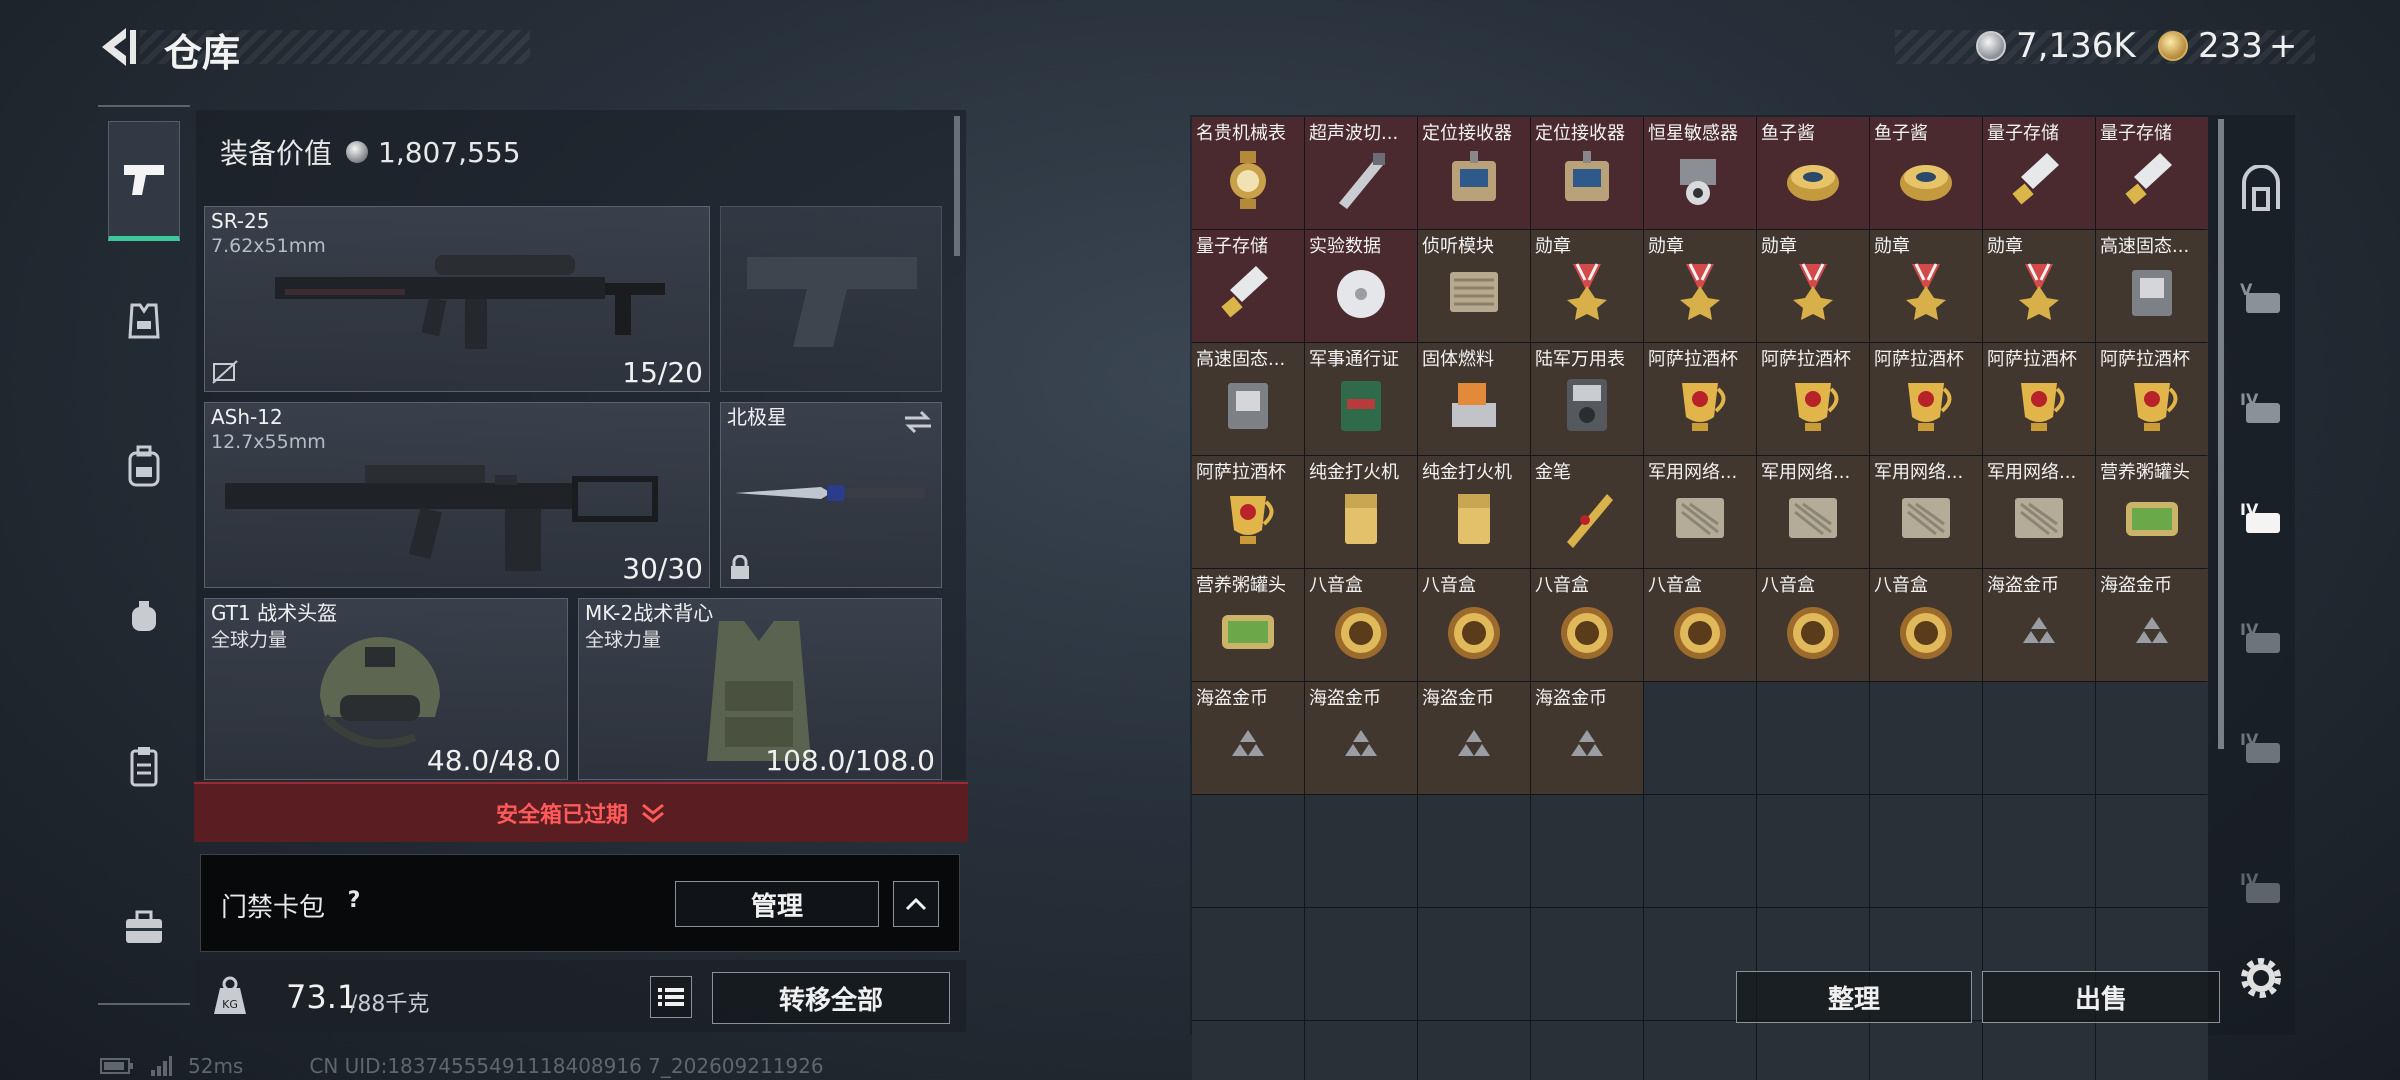  What do you see at coordinates (671, 997) in the screenshot?
I see `list-button` at bounding box center [671, 997].